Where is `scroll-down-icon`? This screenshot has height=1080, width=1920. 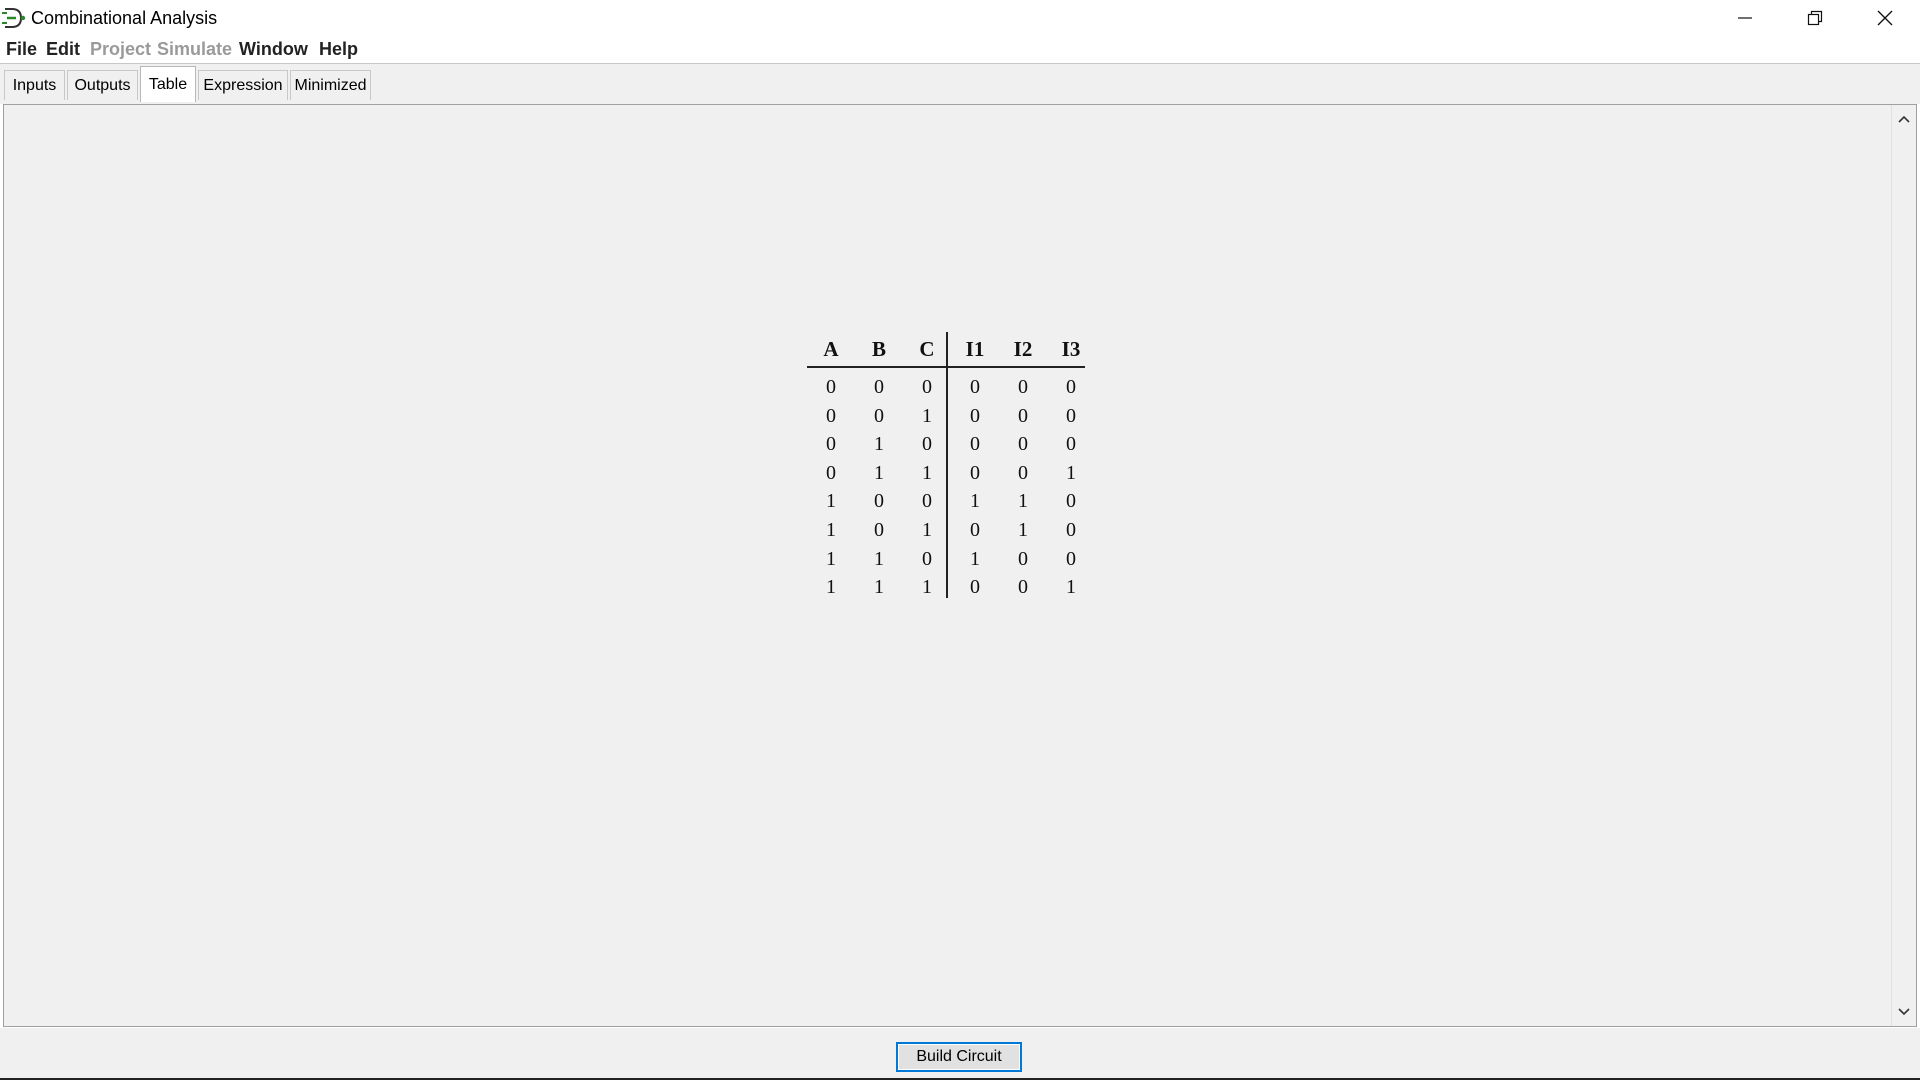
scroll-down-icon is located at coordinates (1904, 1012).